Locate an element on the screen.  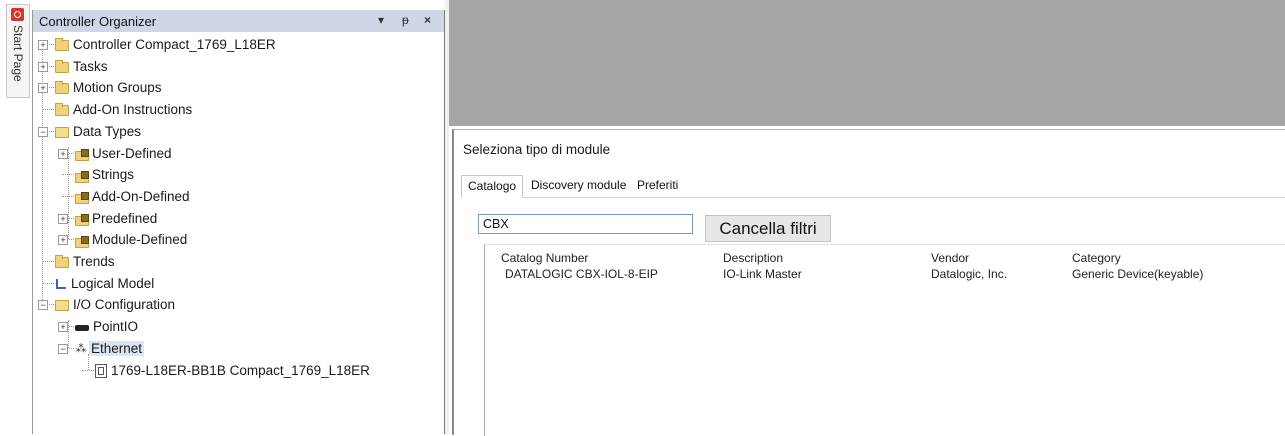
tree-item: Trends is located at coordinates (86, 261).